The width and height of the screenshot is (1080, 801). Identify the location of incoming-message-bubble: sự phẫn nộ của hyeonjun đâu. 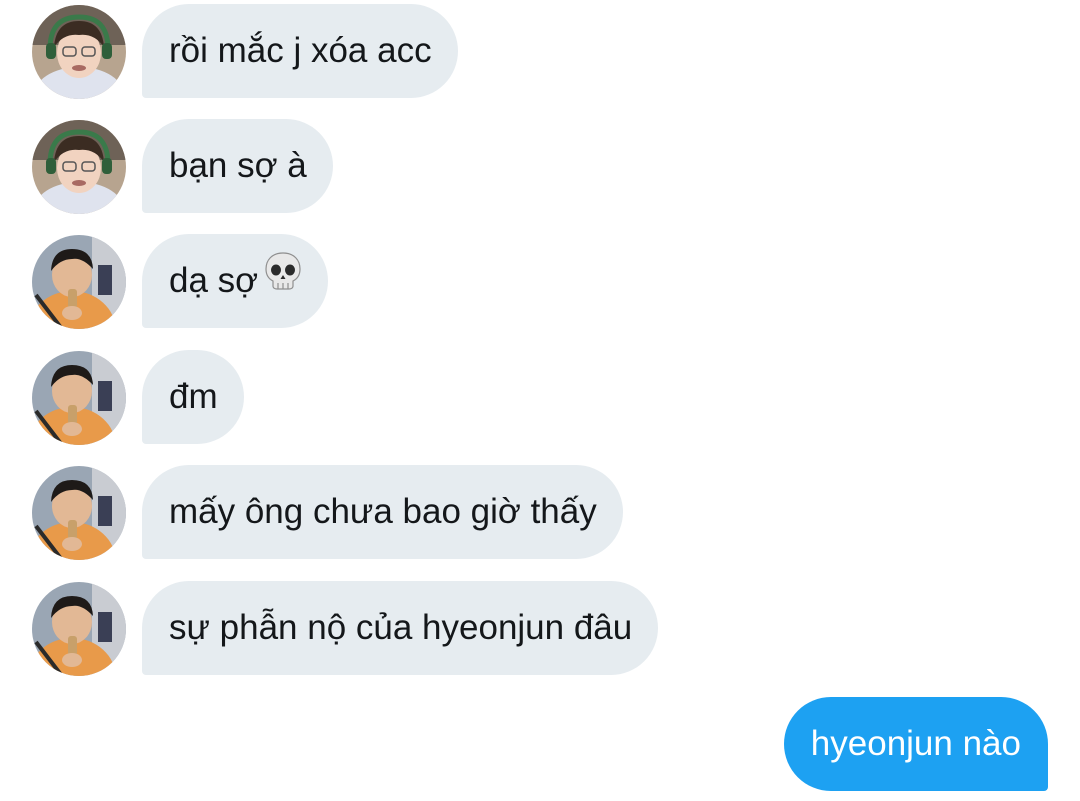
(400, 628).